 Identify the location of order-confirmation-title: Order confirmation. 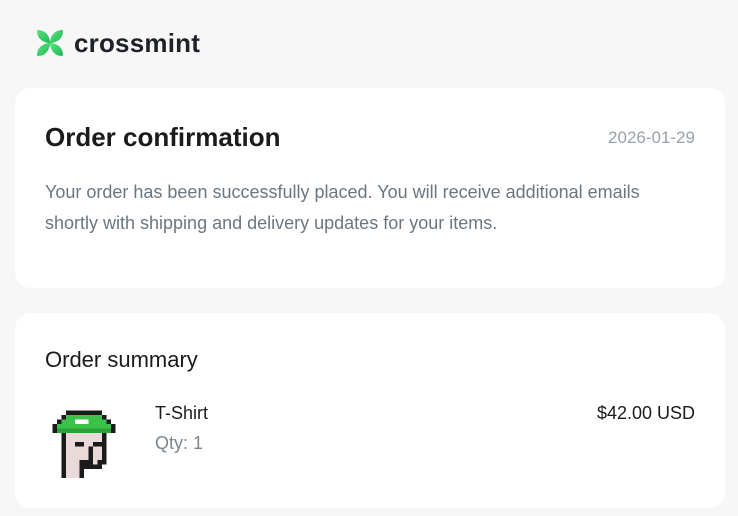
(163, 137).